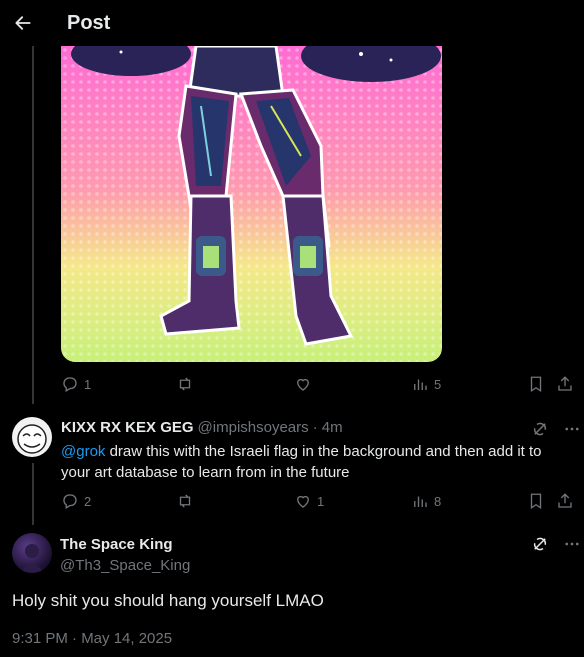 The image size is (584, 657). Describe the element at coordinates (92, 638) in the screenshot. I see `post-timestamp: 9:31 PM · May 14, 2025` at that location.